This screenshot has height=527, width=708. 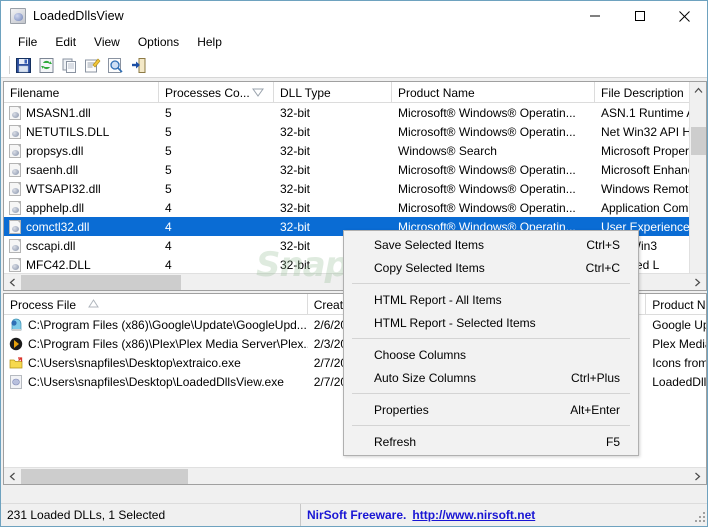 I want to click on column-header-file-description: File Description, so click(x=643, y=92).